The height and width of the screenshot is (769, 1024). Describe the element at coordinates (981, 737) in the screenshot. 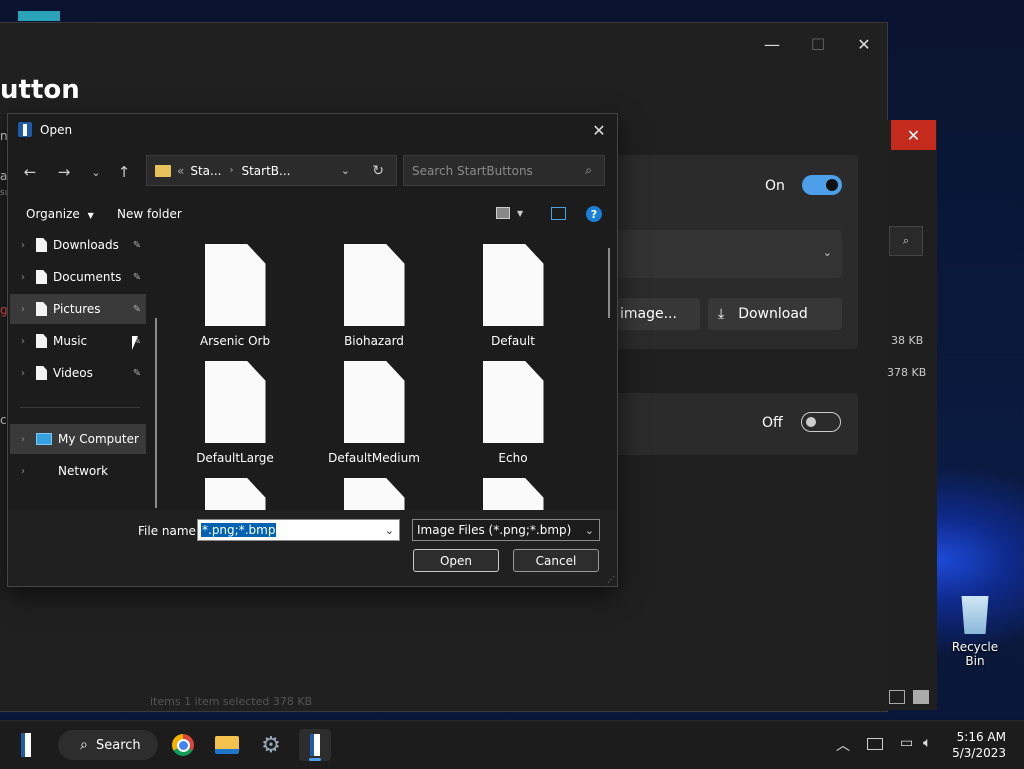

I see `clock-time: 5:16 AM` at that location.